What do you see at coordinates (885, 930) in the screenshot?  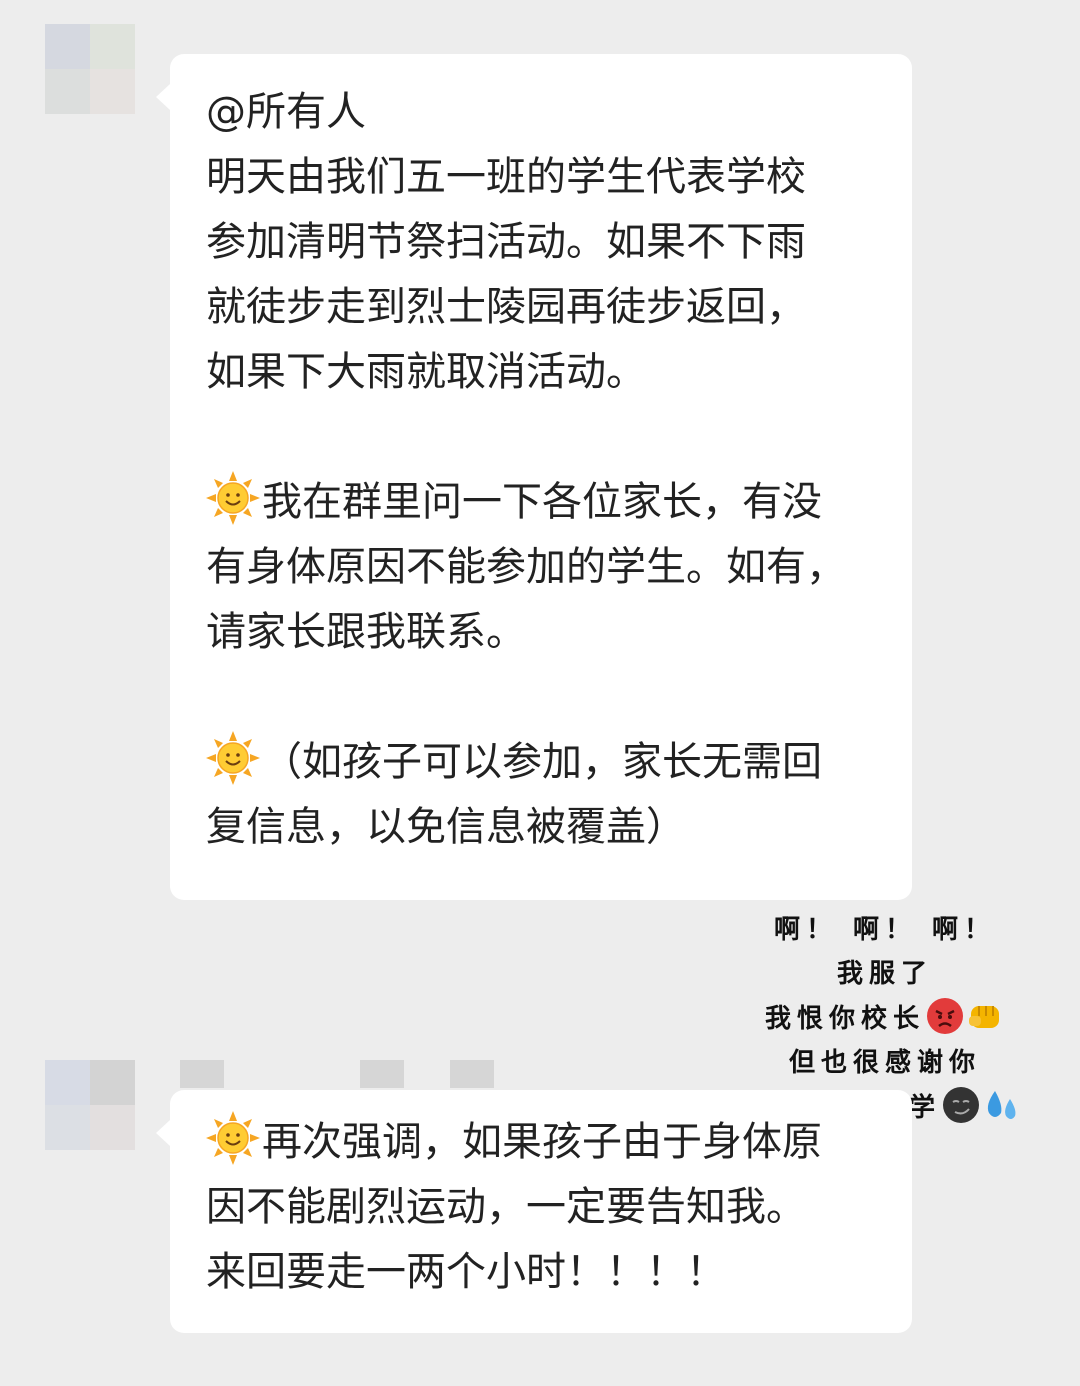 I see `annotation-line: 啊！ 啊！ 啊！` at bounding box center [885, 930].